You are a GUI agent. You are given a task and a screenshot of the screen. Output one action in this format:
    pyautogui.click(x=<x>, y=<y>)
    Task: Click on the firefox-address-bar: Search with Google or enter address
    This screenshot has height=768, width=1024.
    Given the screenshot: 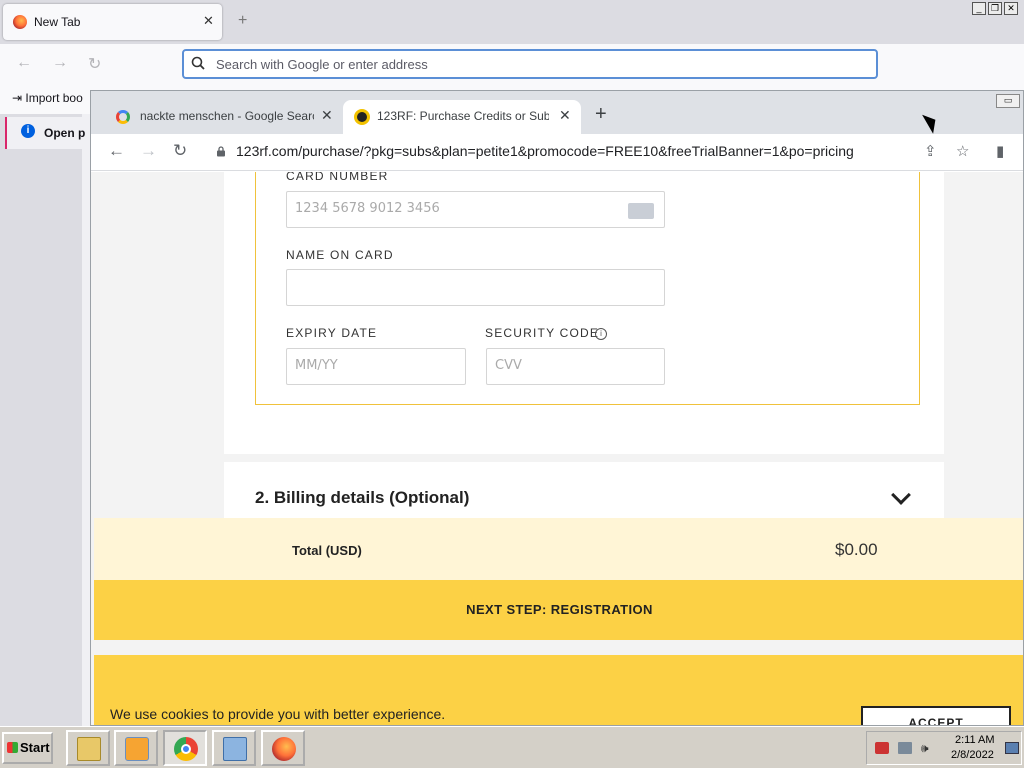 What is the action you would take?
    pyautogui.click(x=530, y=64)
    